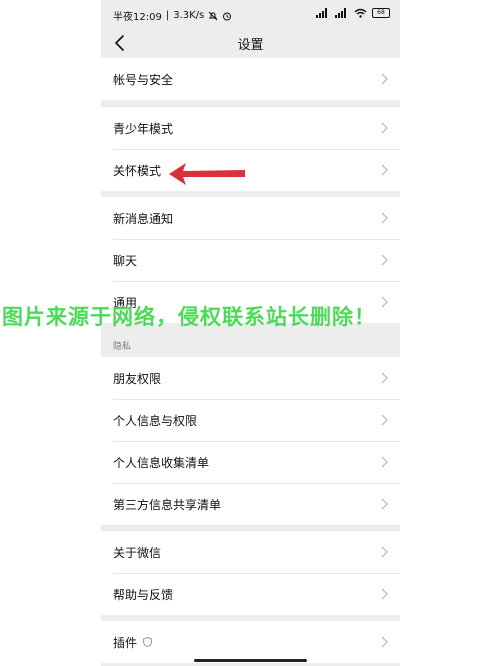  I want to click on settings-item-about-wechat: 关于微信, so click(250, 552).